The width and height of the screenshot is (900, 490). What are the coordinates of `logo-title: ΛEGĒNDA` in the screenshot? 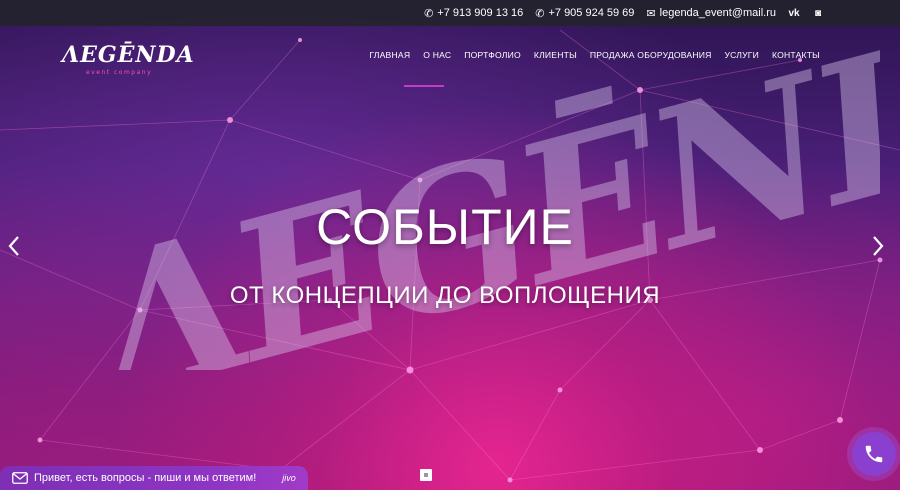 It's located at (128, 55).